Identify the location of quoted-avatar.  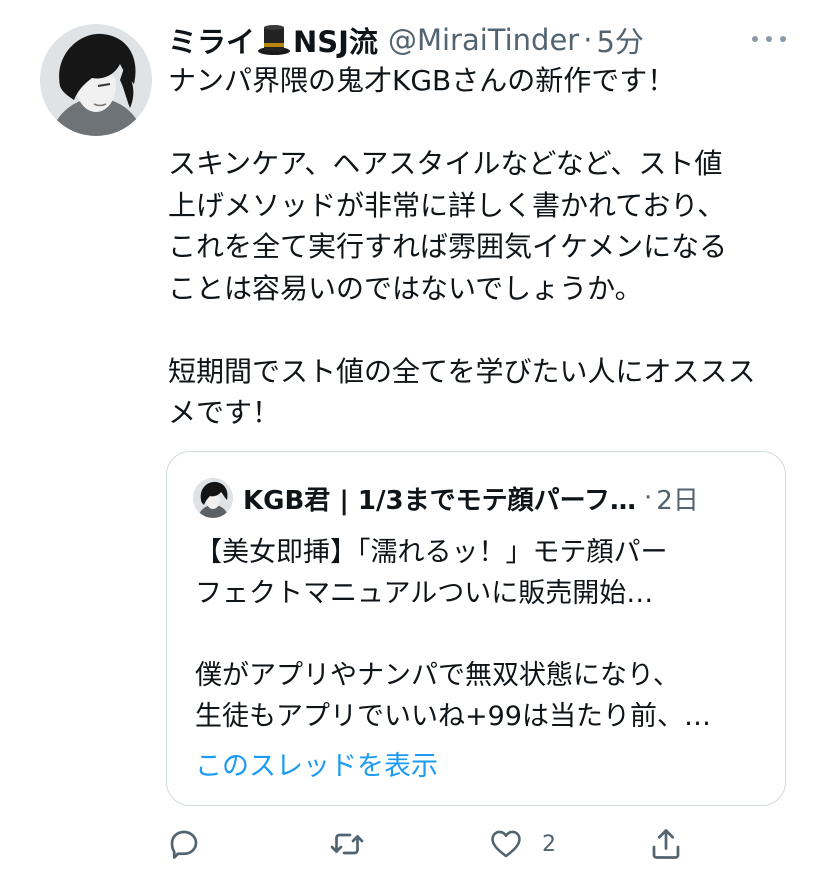
(213, 498).